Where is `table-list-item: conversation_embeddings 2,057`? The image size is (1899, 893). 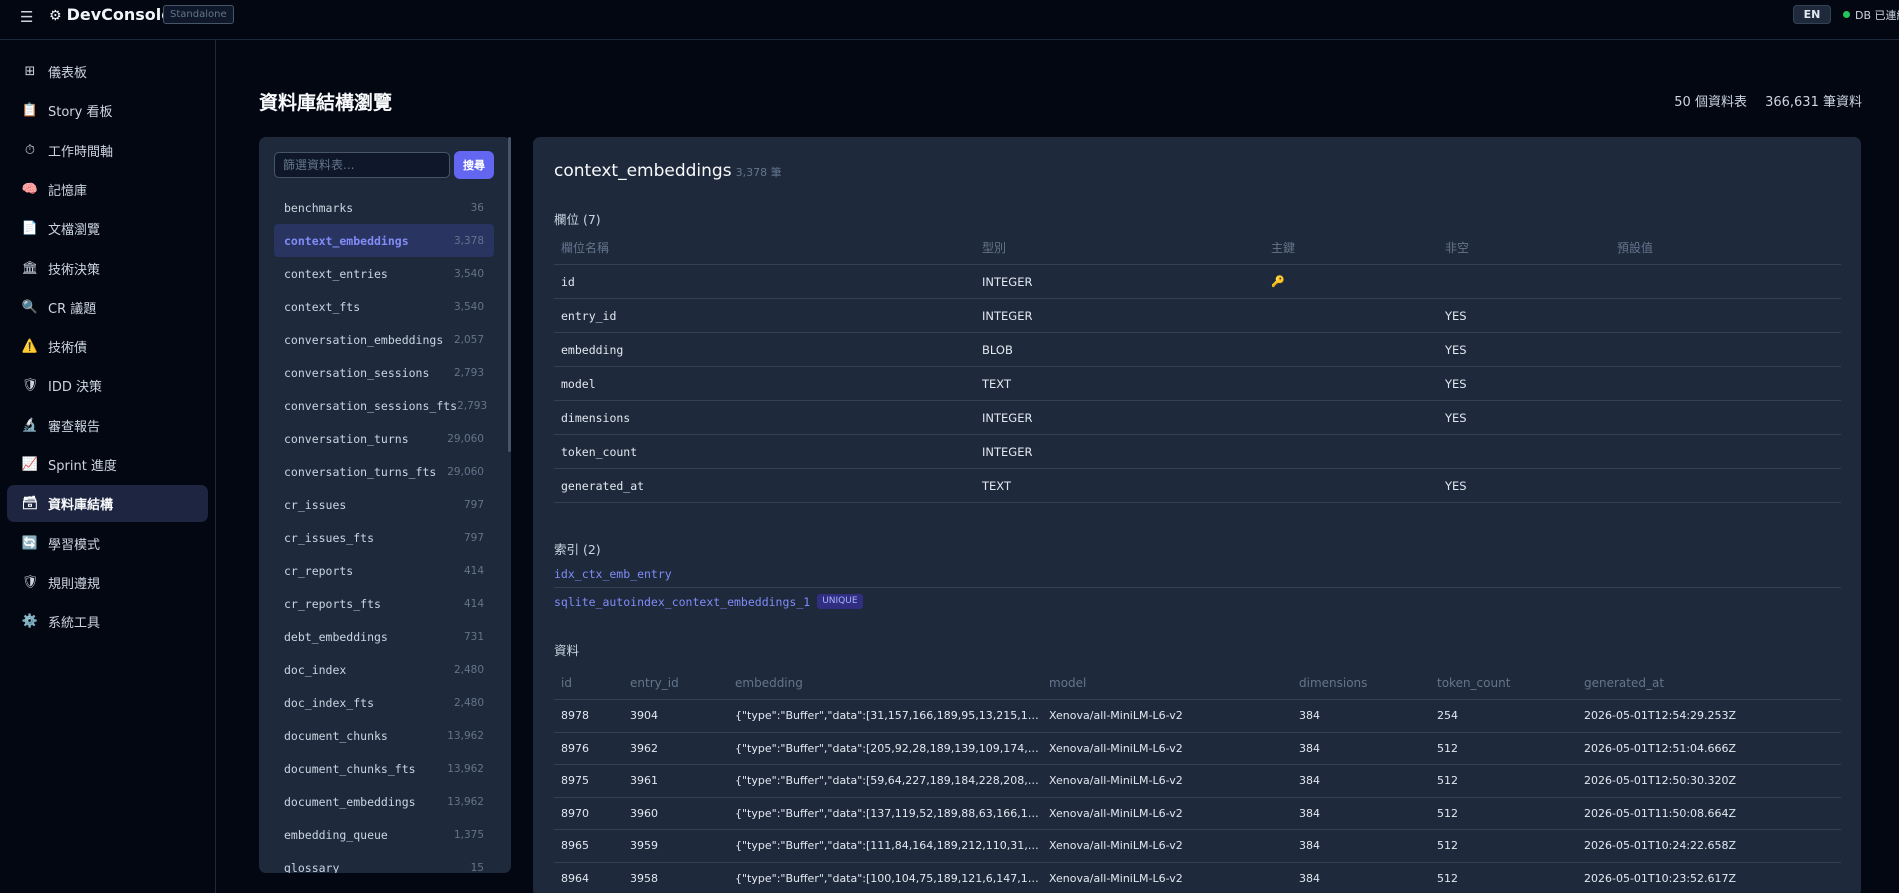 table-list-item: conversation_embeddings 2,057 is located at coordinates (384, 339).